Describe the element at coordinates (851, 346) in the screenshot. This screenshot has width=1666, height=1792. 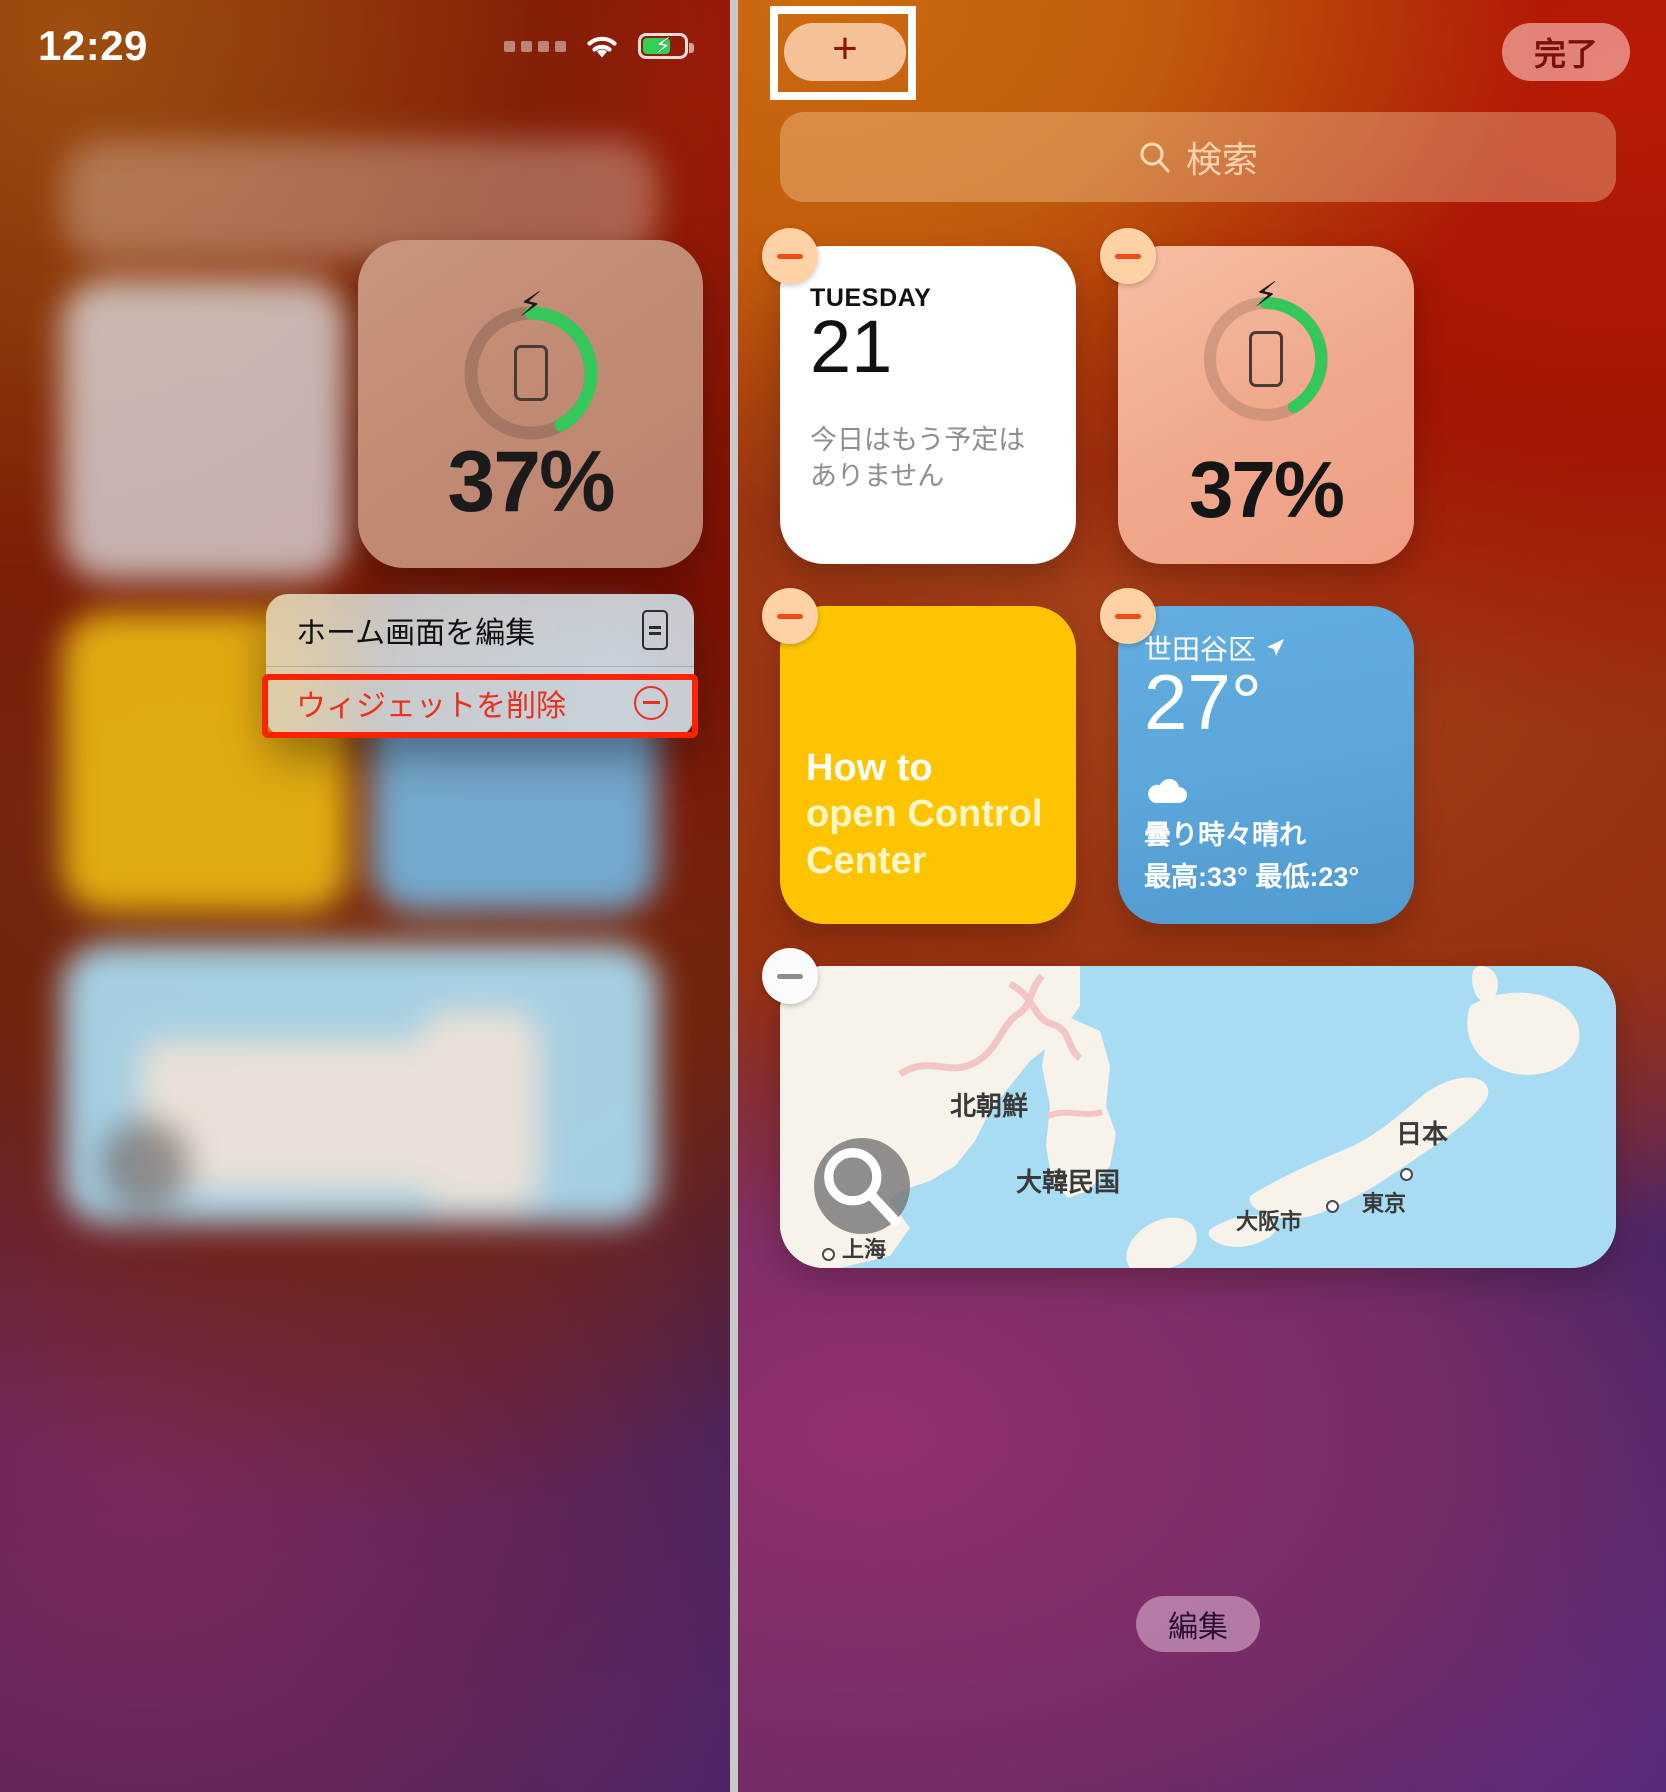
I see `calendar-day: 21` at that location.